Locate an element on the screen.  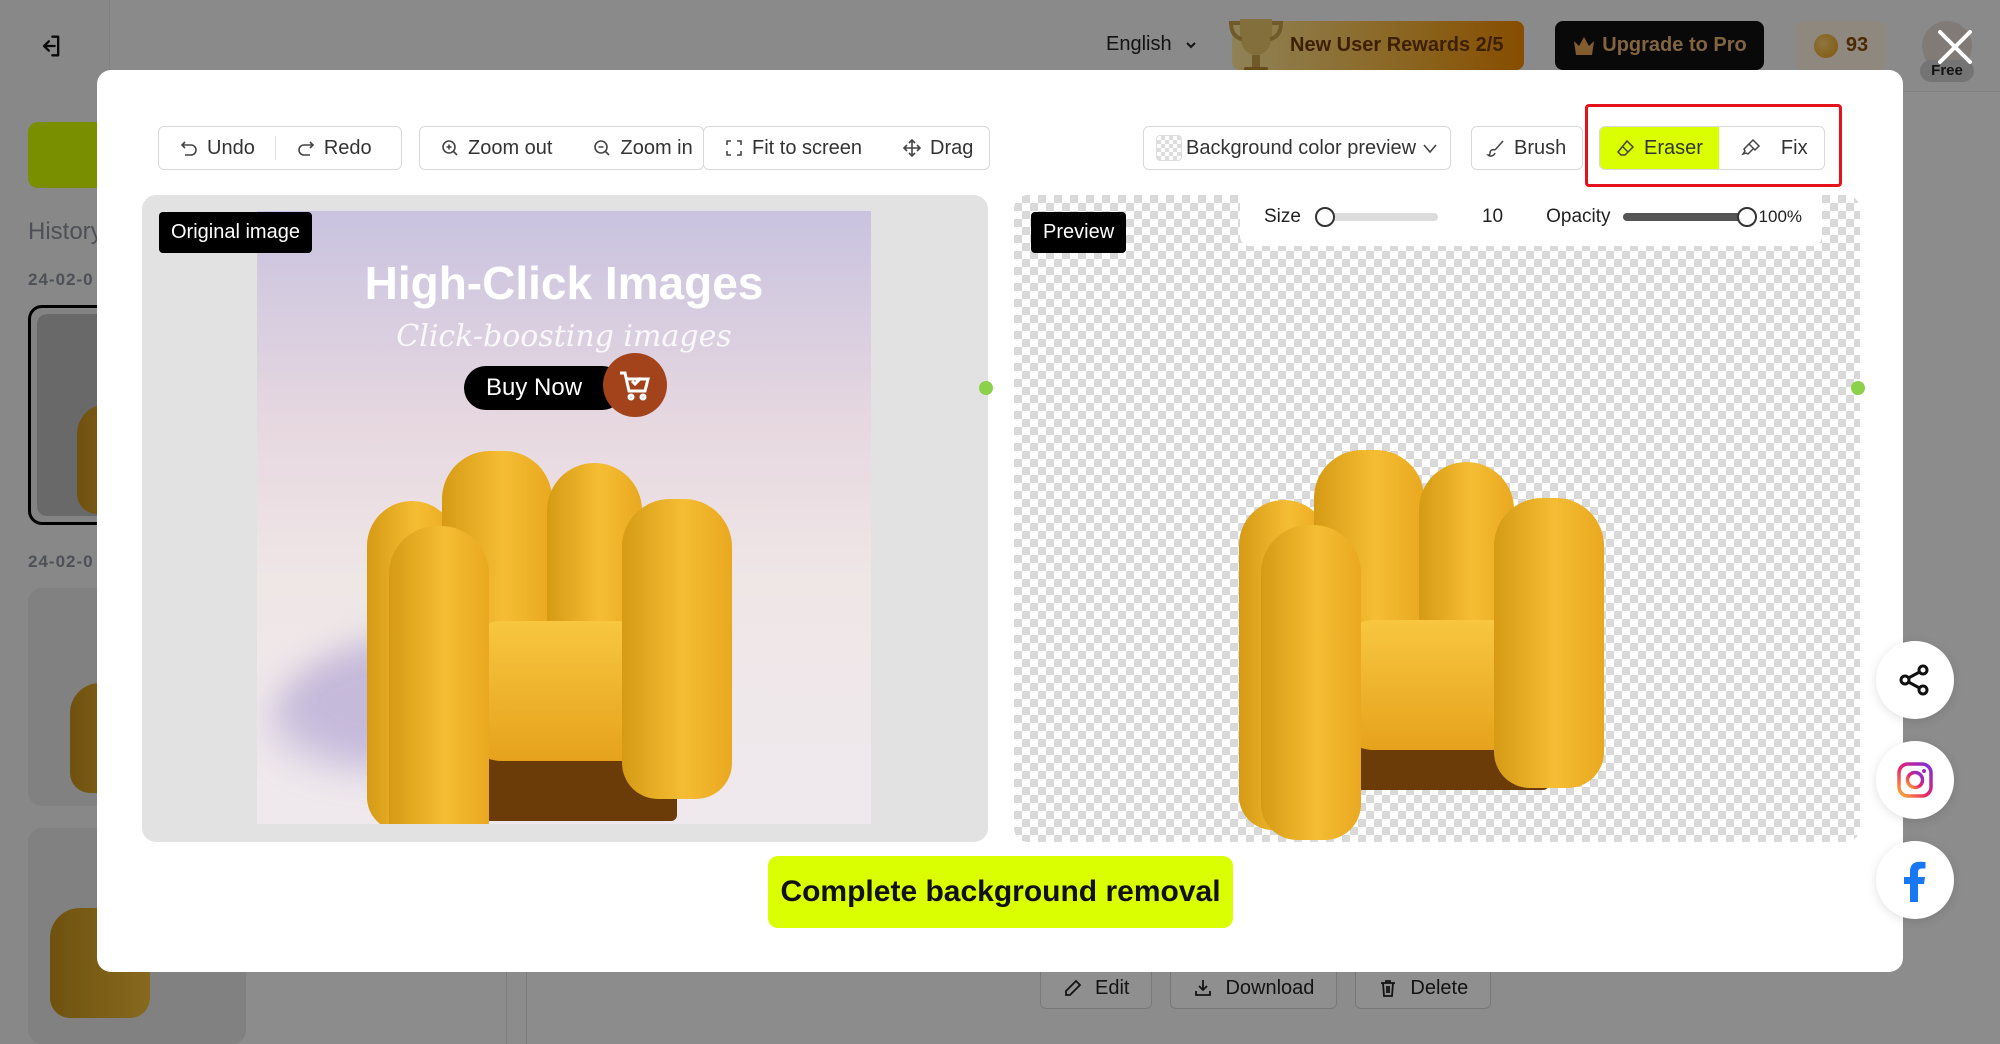
share-icon is located at coordinates (1914, 680).